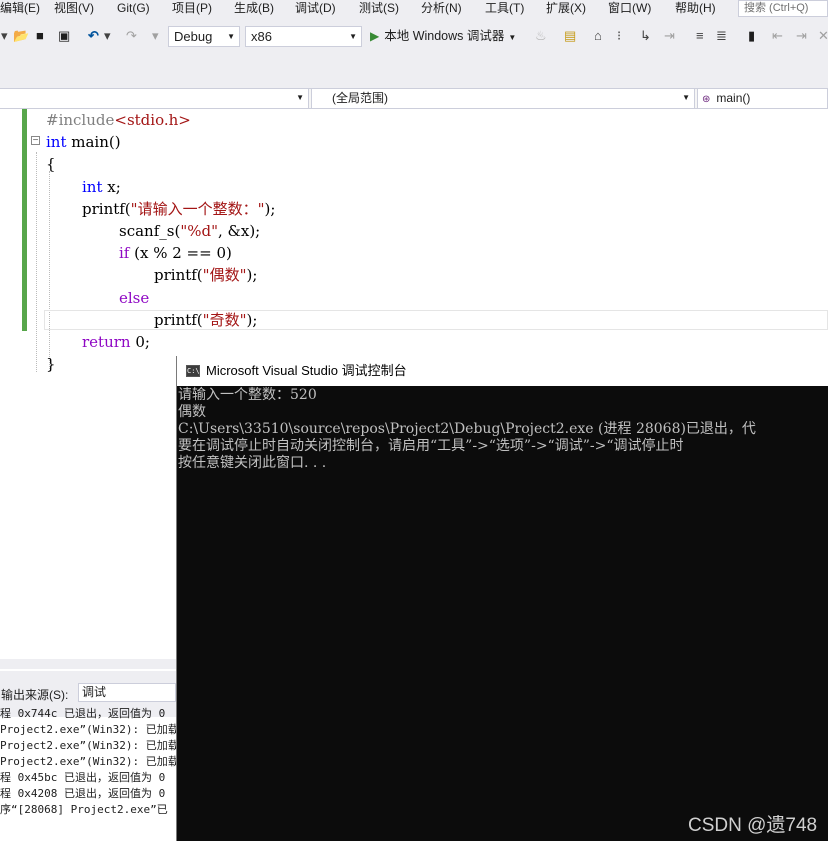  I want to click on menu-view: 视图(V), so click(74, 8).